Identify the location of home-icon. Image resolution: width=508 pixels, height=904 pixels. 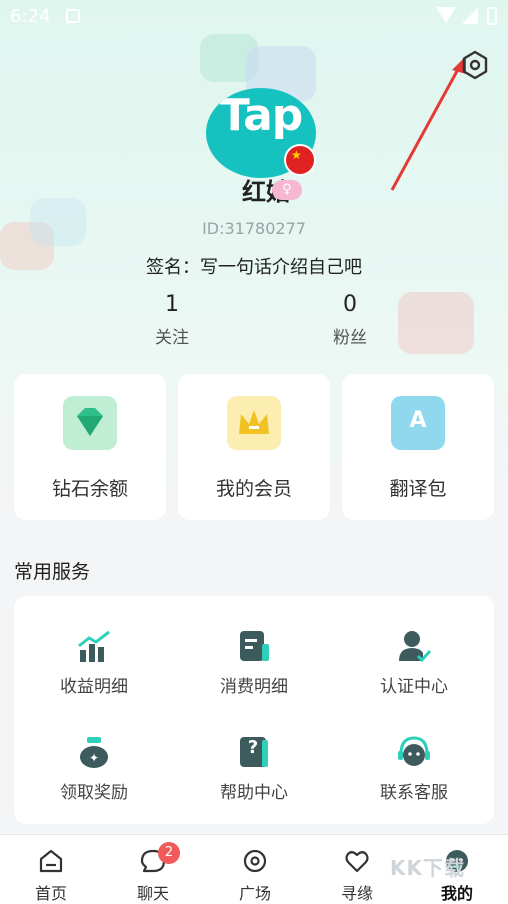
(51, 861).